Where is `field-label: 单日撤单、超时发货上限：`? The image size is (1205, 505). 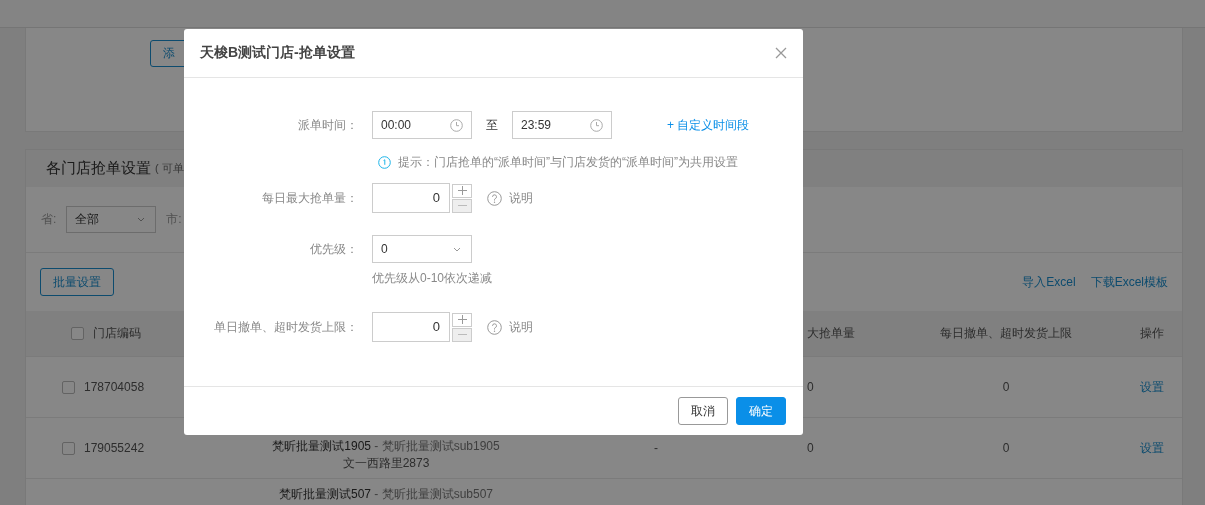 field-label: 单日撤单、超时发货上限： is located at coordinates (285, 327).